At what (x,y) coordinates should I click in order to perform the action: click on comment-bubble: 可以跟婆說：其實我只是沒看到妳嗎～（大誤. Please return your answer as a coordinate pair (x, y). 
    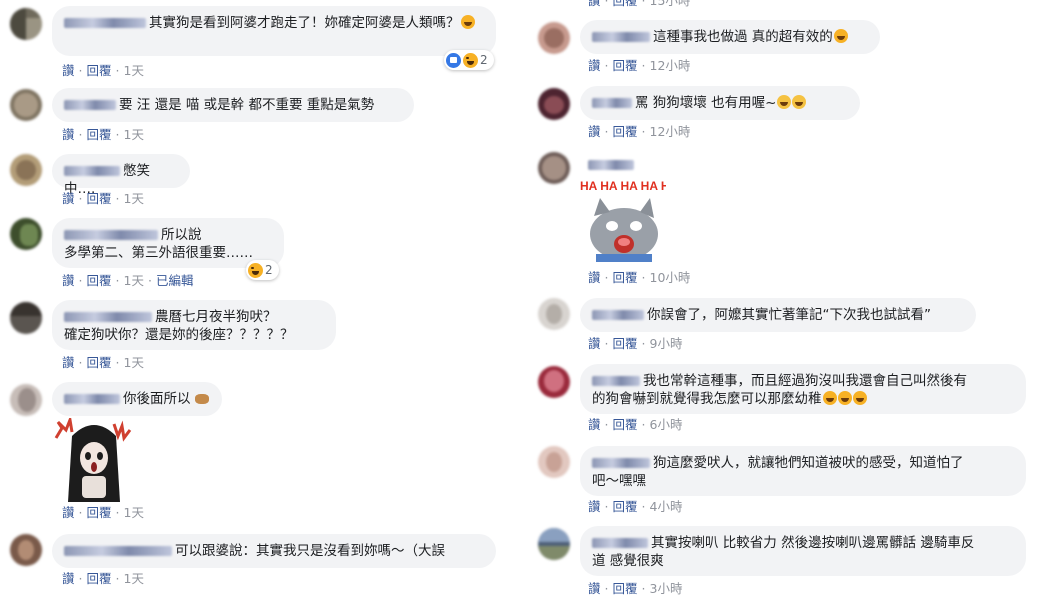
    Looking at the image, I should click on (274, 551).